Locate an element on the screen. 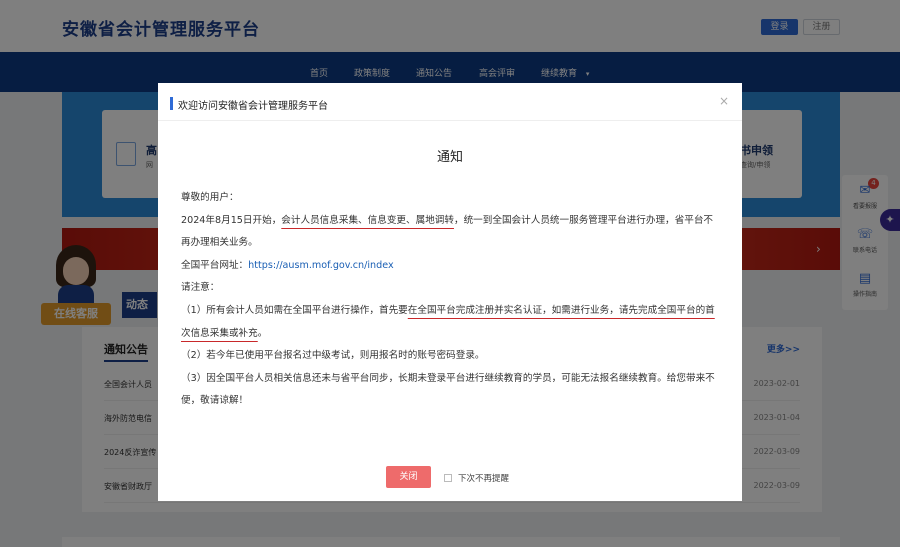 Image resolution: width=900 pixels, height=547 pixels. close-button: 关闭 is located at coordinates (408, 477).